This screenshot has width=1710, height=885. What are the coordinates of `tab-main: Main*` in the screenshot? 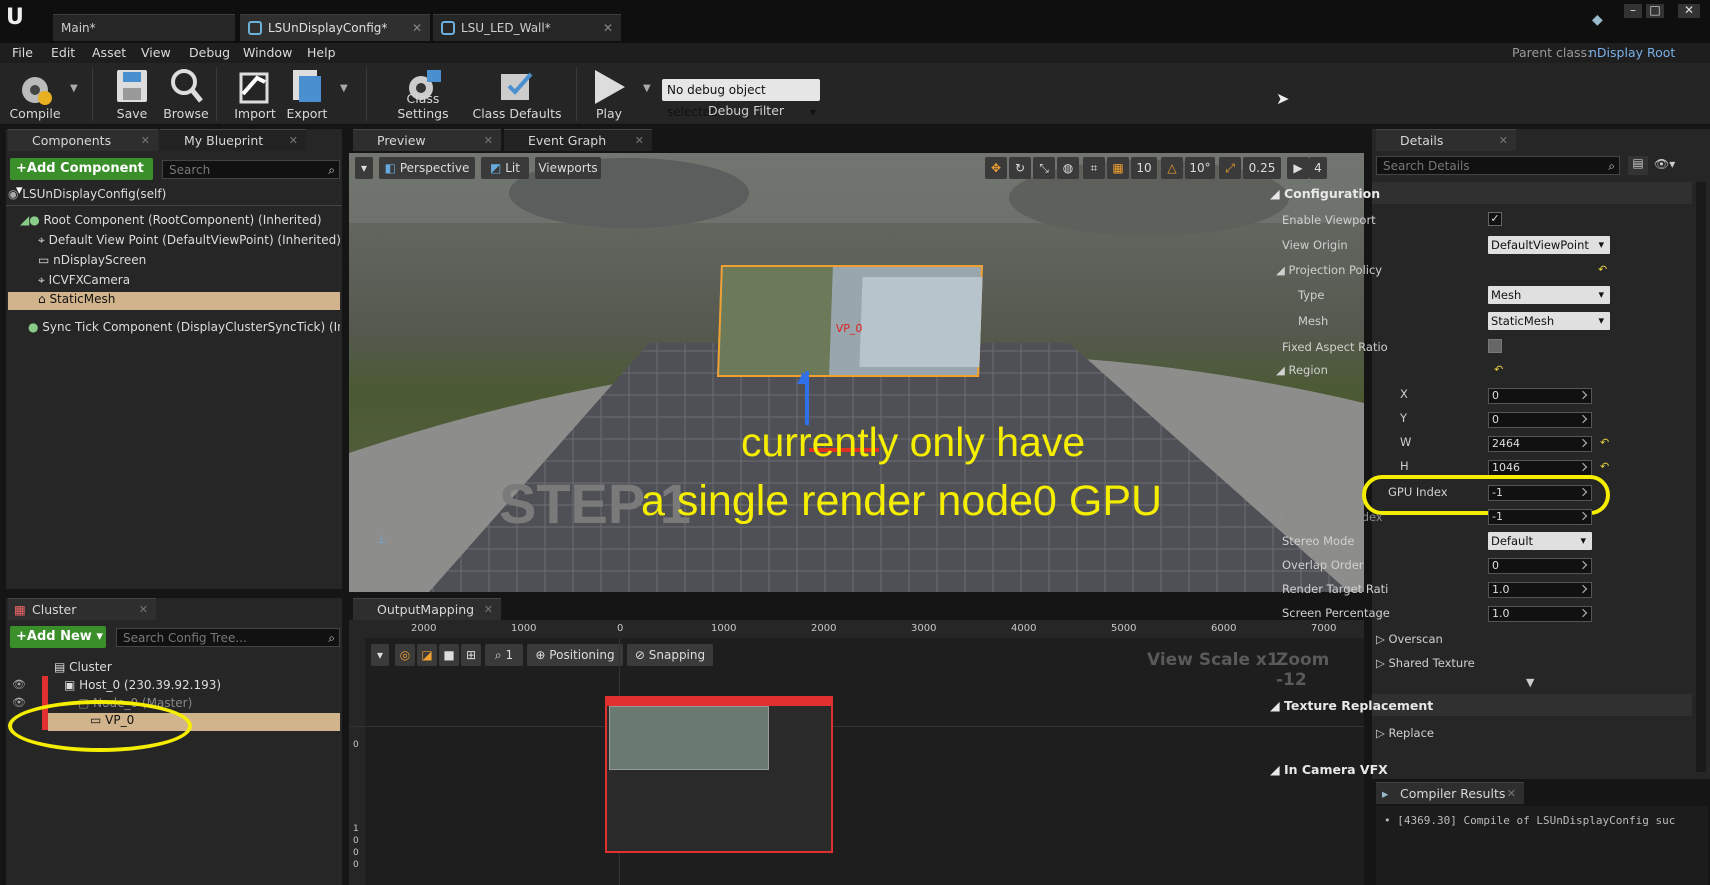 It's located at (144, 27).